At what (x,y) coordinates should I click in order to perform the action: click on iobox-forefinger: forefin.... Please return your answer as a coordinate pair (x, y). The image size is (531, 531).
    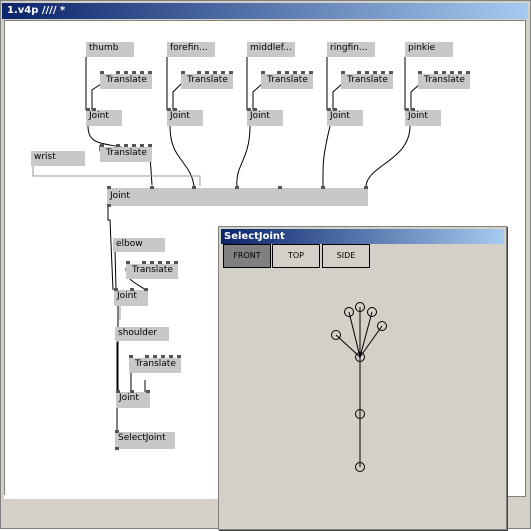
    Looking at the image, I should click on (191, 49).